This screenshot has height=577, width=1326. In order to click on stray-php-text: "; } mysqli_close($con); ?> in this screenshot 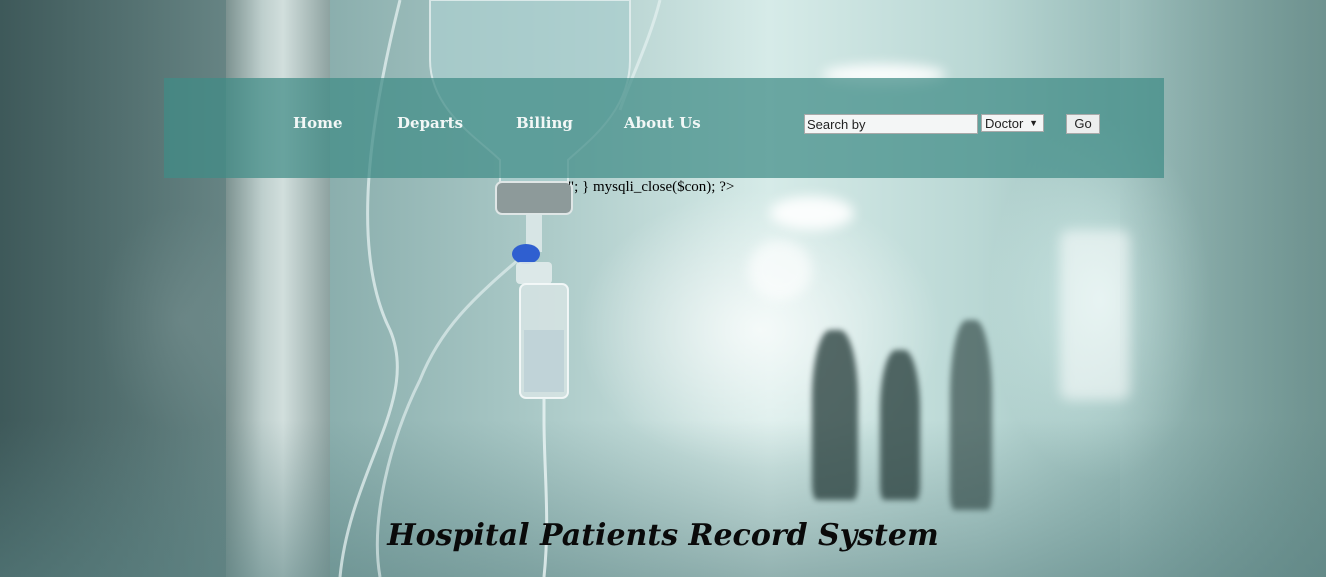, I will do `click(651, 187)`.